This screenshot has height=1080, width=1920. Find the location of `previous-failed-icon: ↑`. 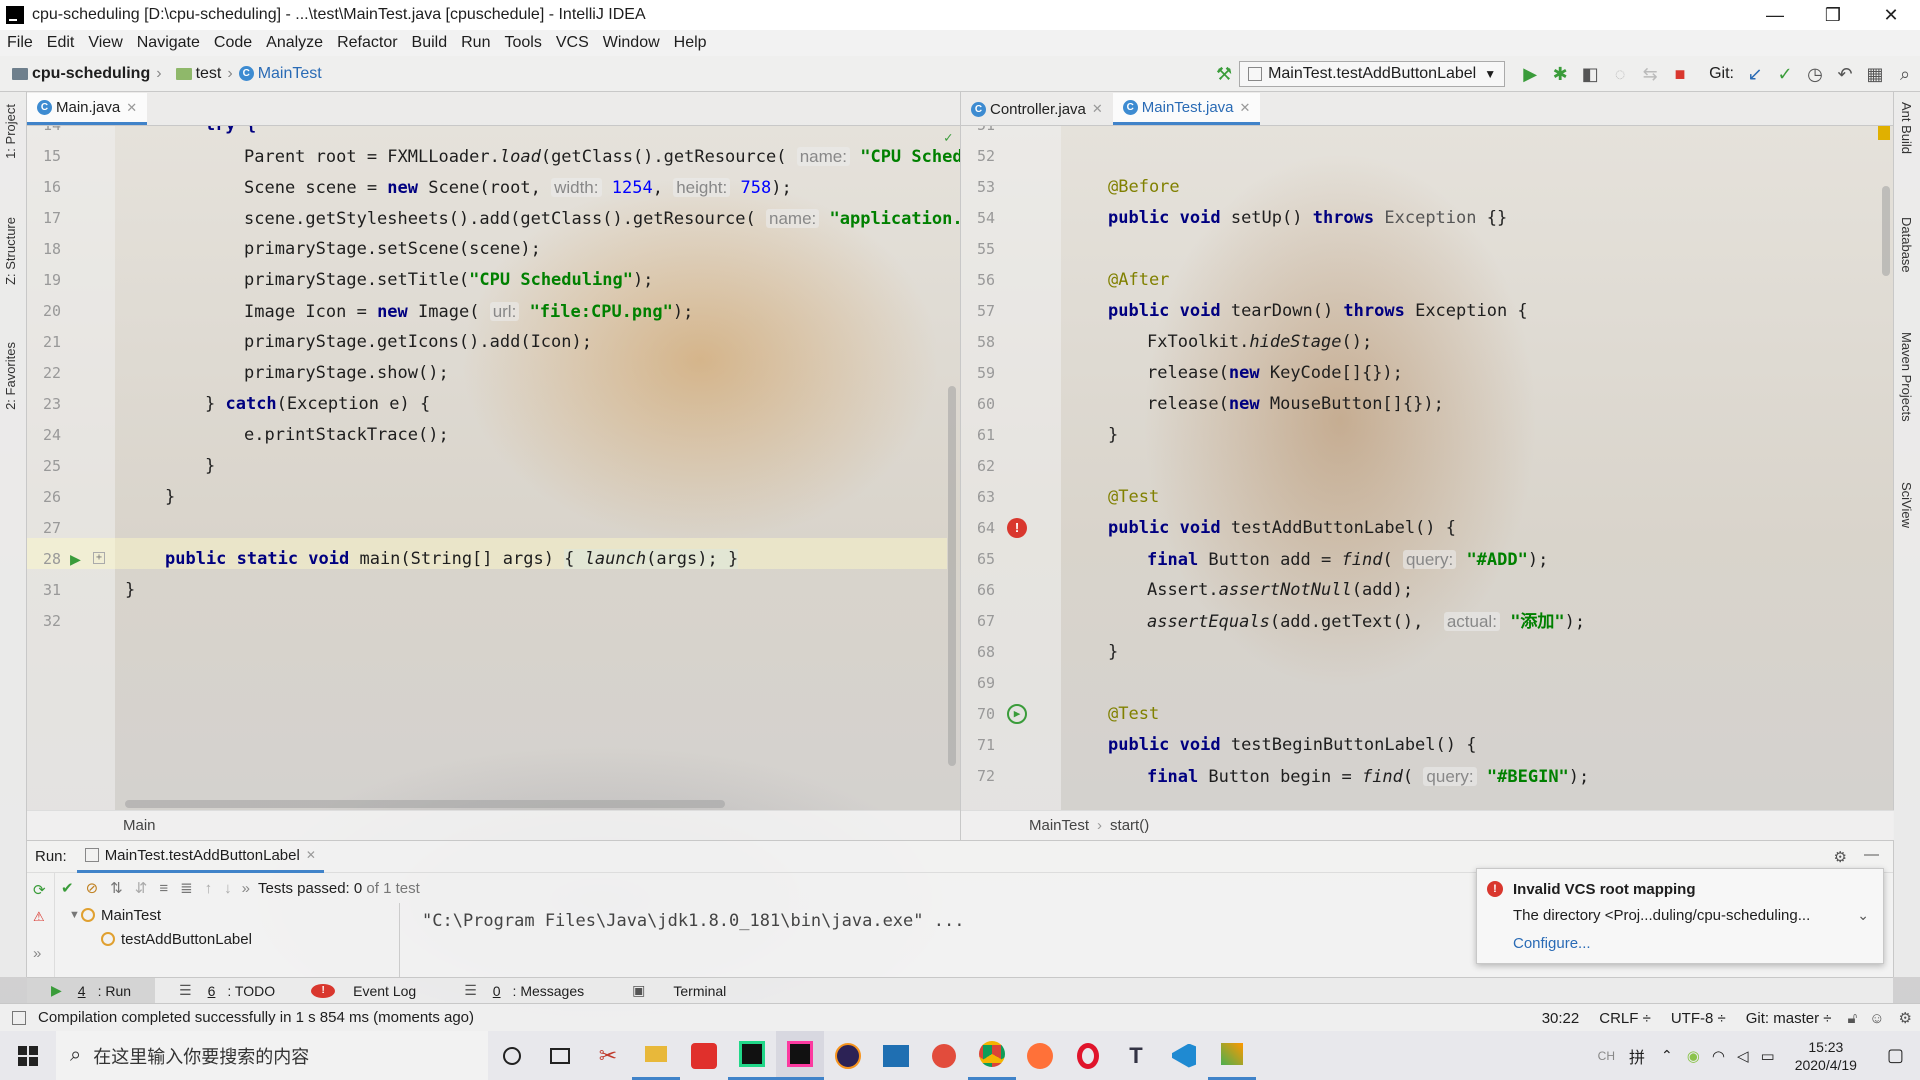

previous-failed-icon: ↑ is located at coordinates (209, 888).